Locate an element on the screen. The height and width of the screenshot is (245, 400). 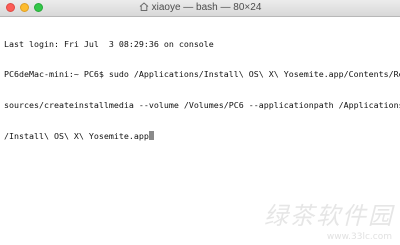
text-cursor is located at coordinates (151, 136).